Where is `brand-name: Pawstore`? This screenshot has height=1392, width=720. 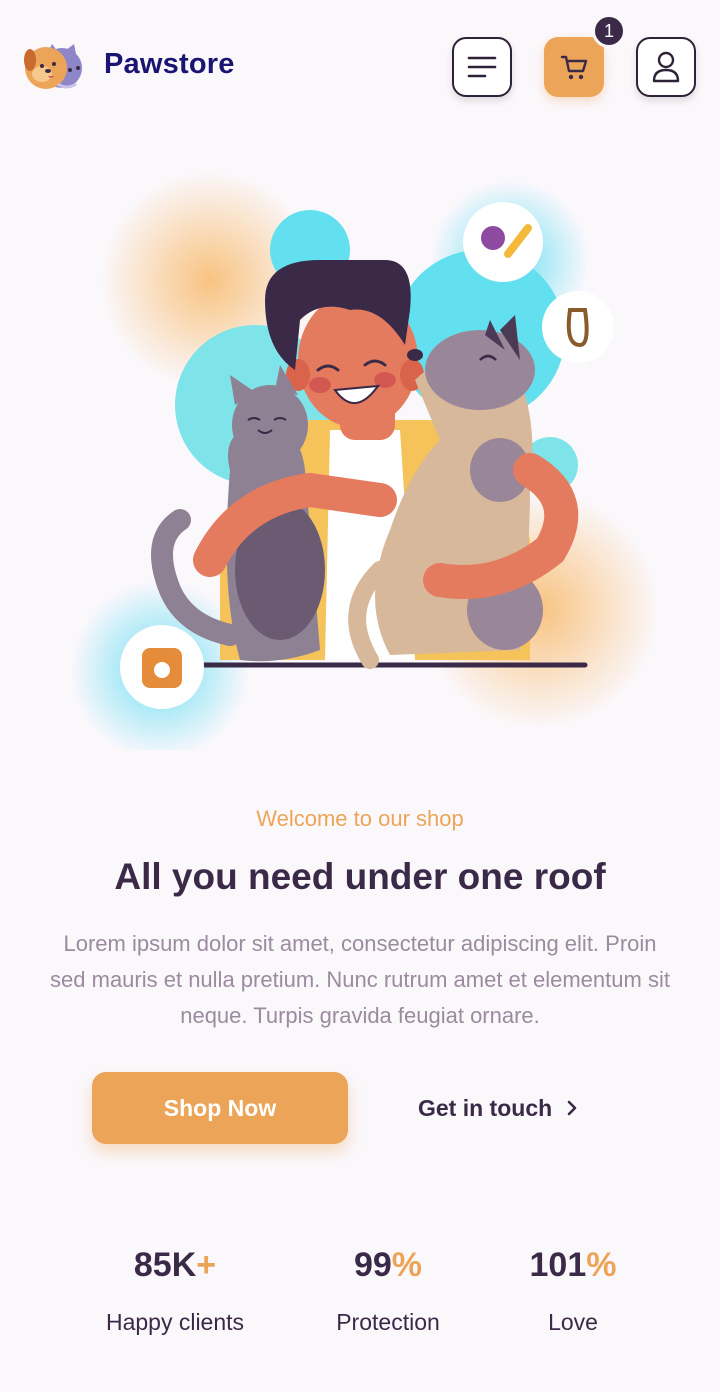
brand-name: Pawstore is located at coordinates (169, 64).